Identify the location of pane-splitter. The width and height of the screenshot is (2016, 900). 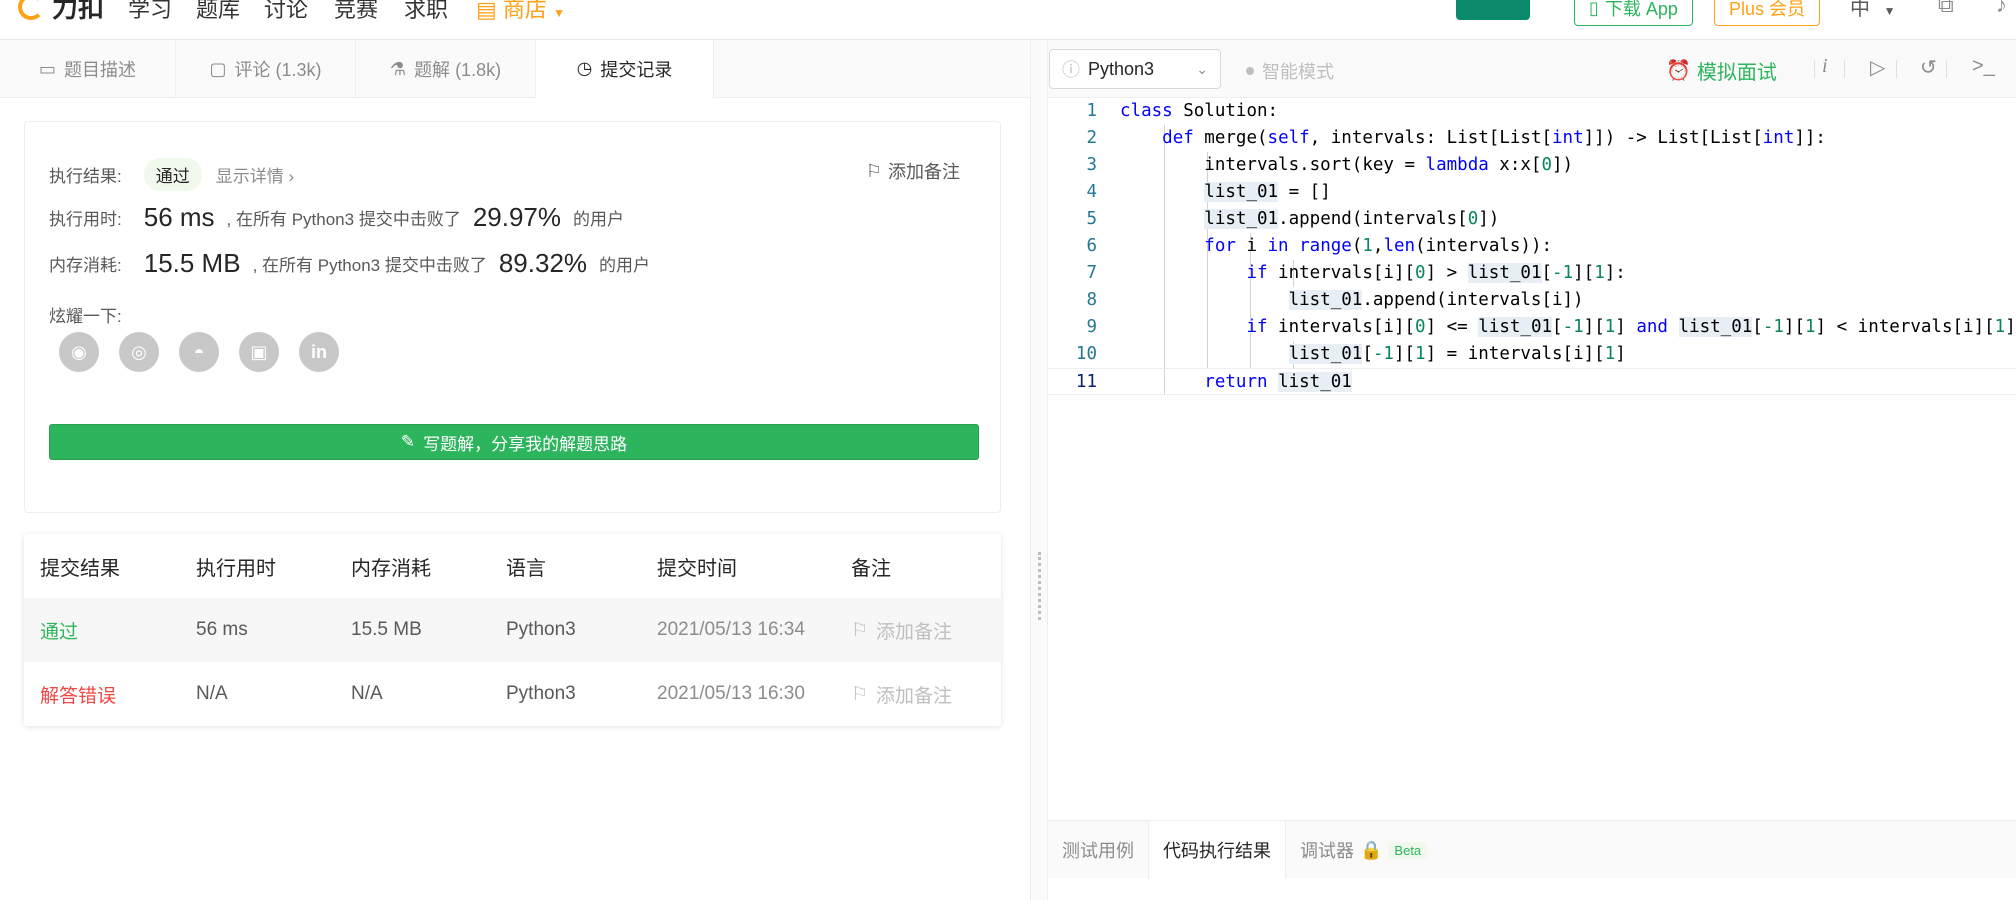
(1039, 470).